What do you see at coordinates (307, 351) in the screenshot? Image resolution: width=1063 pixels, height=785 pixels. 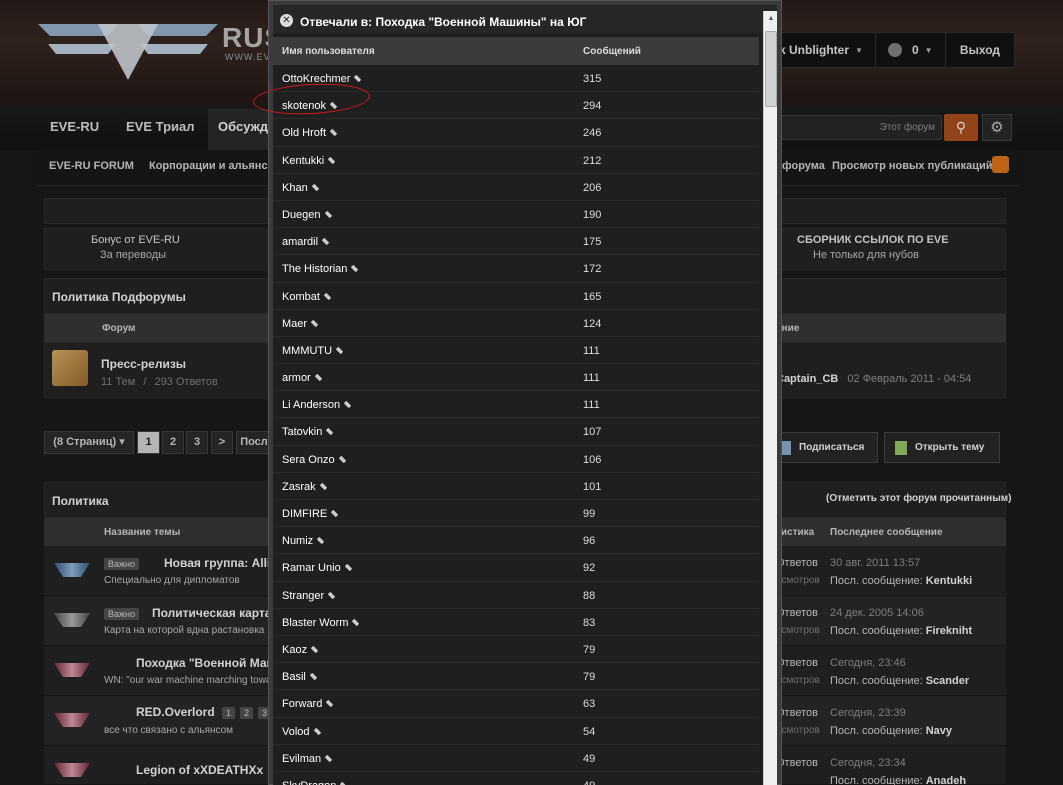 I see `poster-name-text: MMMUTU` at bounding box center [307, 351].